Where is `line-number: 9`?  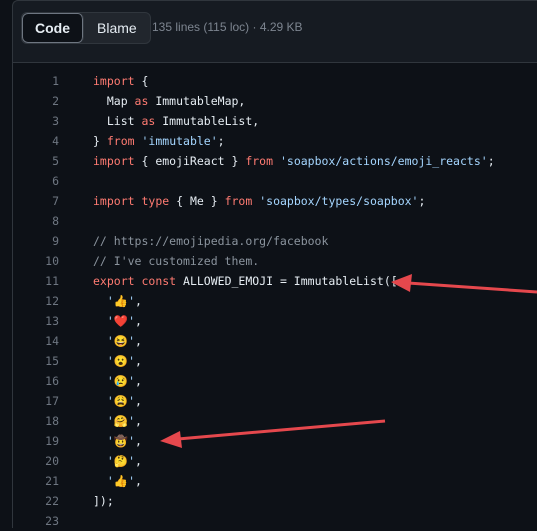
line-number: 9 is located at coordinates (36, 241).